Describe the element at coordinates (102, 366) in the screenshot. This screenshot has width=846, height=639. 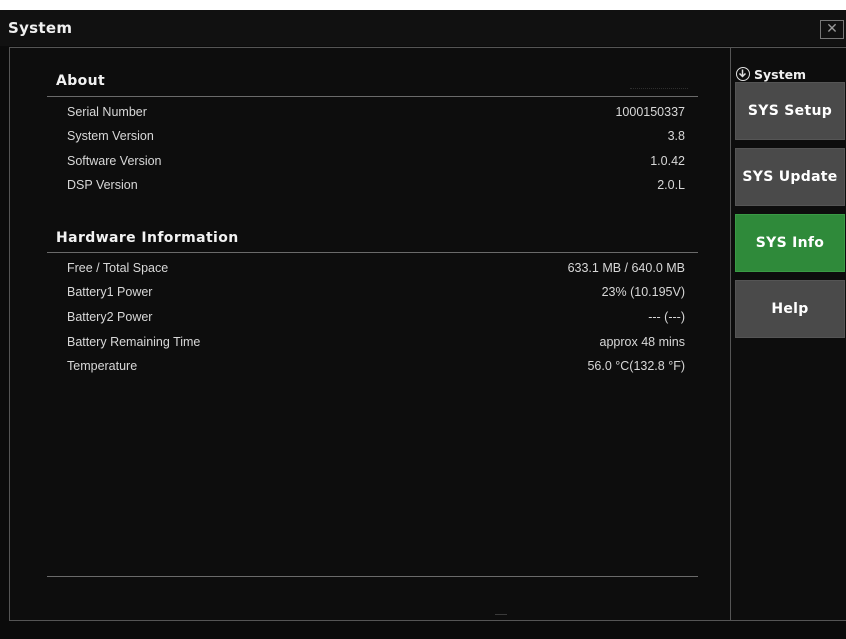
I see `row-label: Temperature` at that location.